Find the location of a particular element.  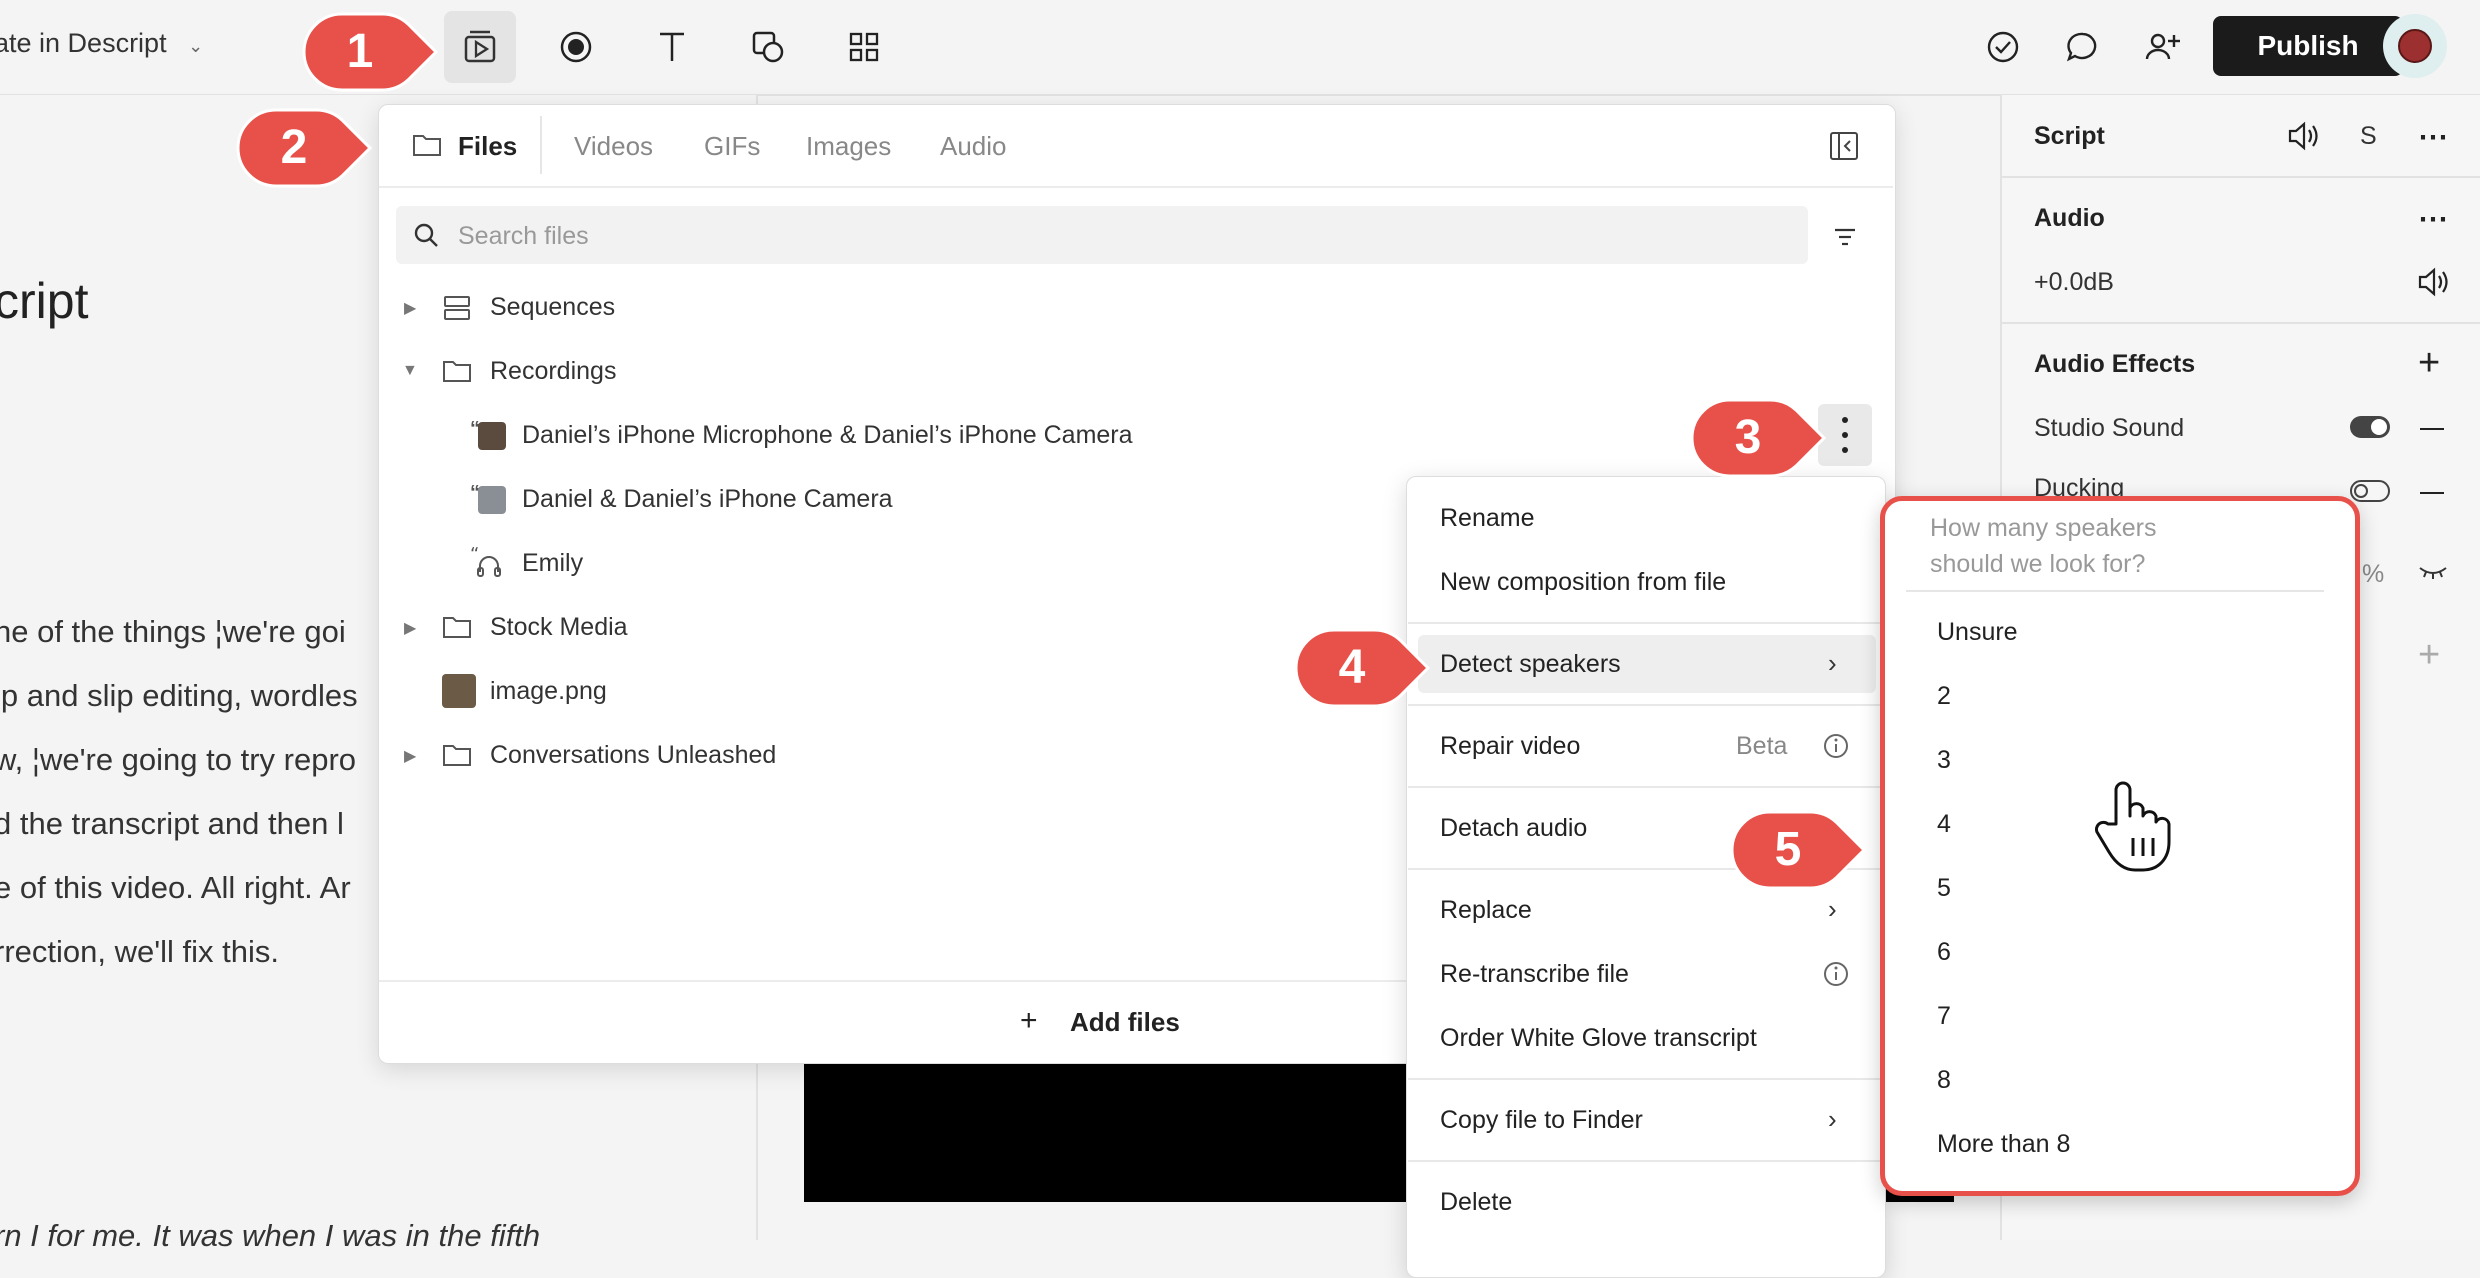

search-input is located at coordinates (1102, 235).